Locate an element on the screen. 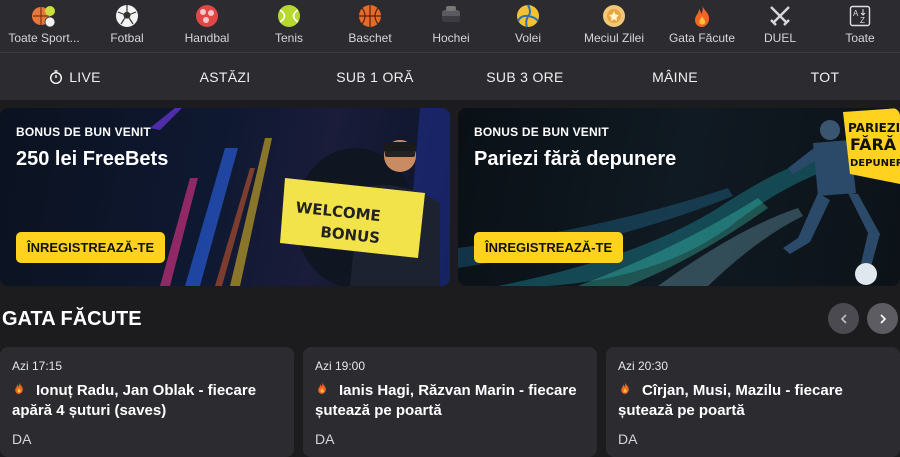 This screenshot has height=457, width=900. sport-item-meciul-zilei: Meciul Zilei is located at coordinates (614, 26).